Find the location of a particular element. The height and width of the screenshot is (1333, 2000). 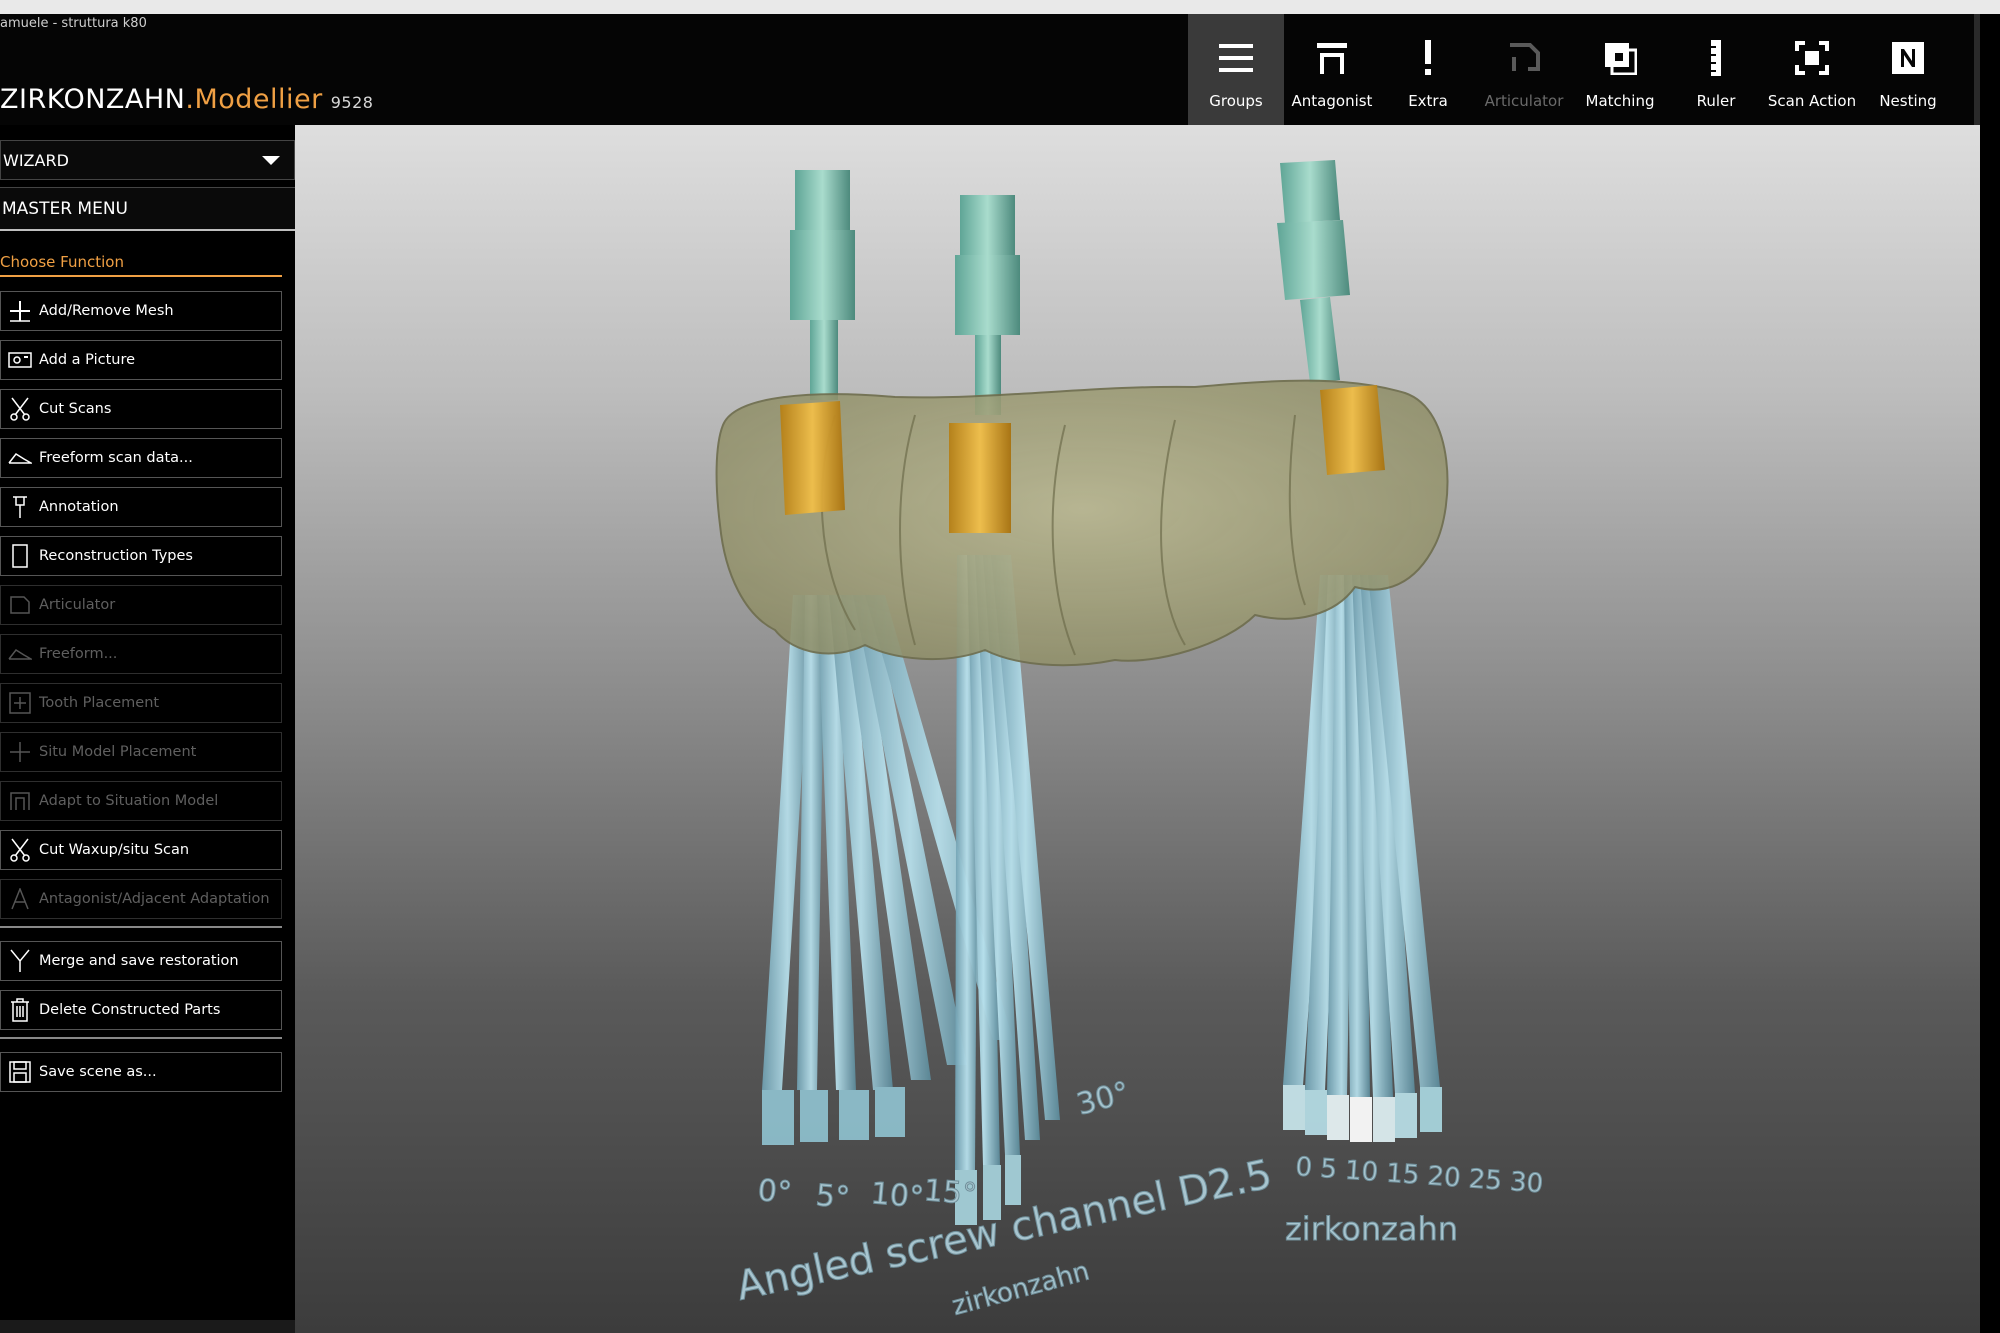

scan-action-button: Scan Action is located at coordinates (1812, 69).